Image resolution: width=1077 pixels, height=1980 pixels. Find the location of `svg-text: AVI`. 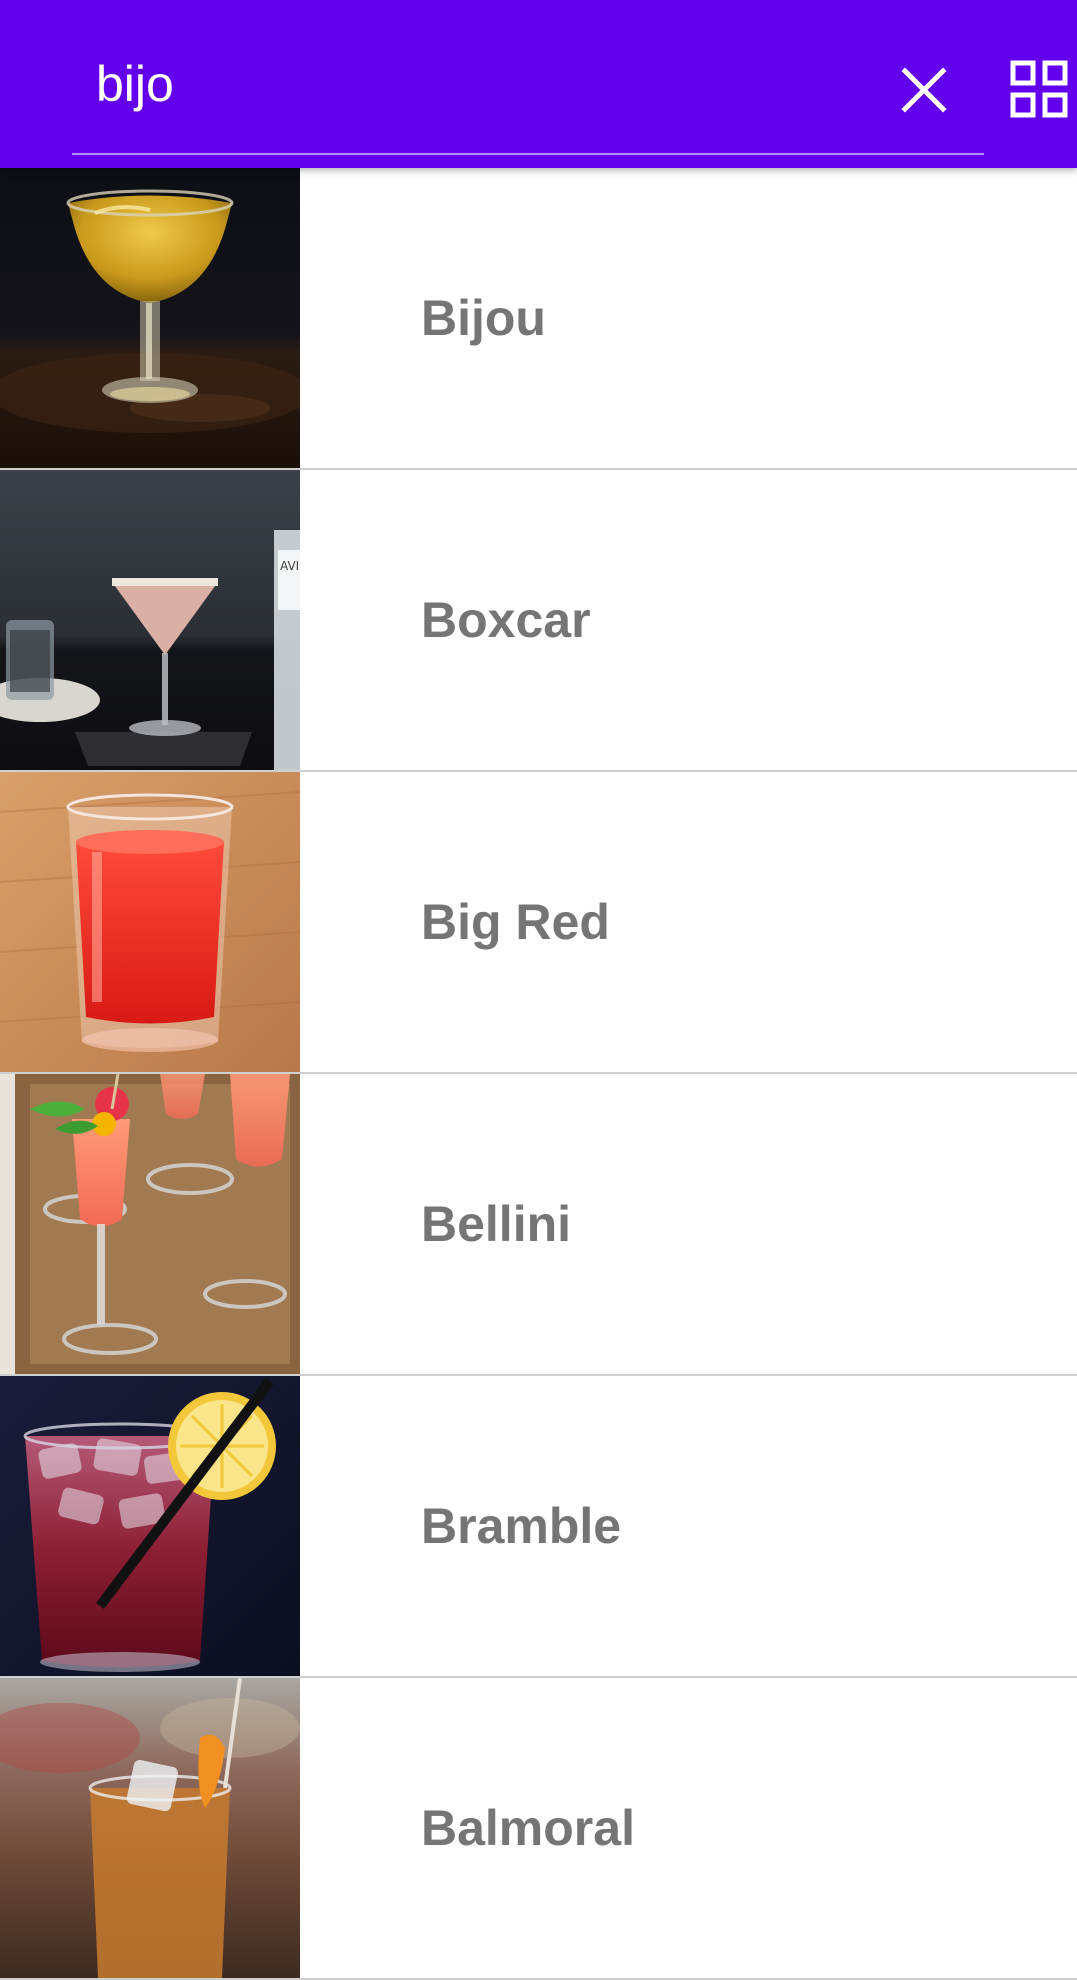

svg-text: AVI is located at coordinates (289, 566).